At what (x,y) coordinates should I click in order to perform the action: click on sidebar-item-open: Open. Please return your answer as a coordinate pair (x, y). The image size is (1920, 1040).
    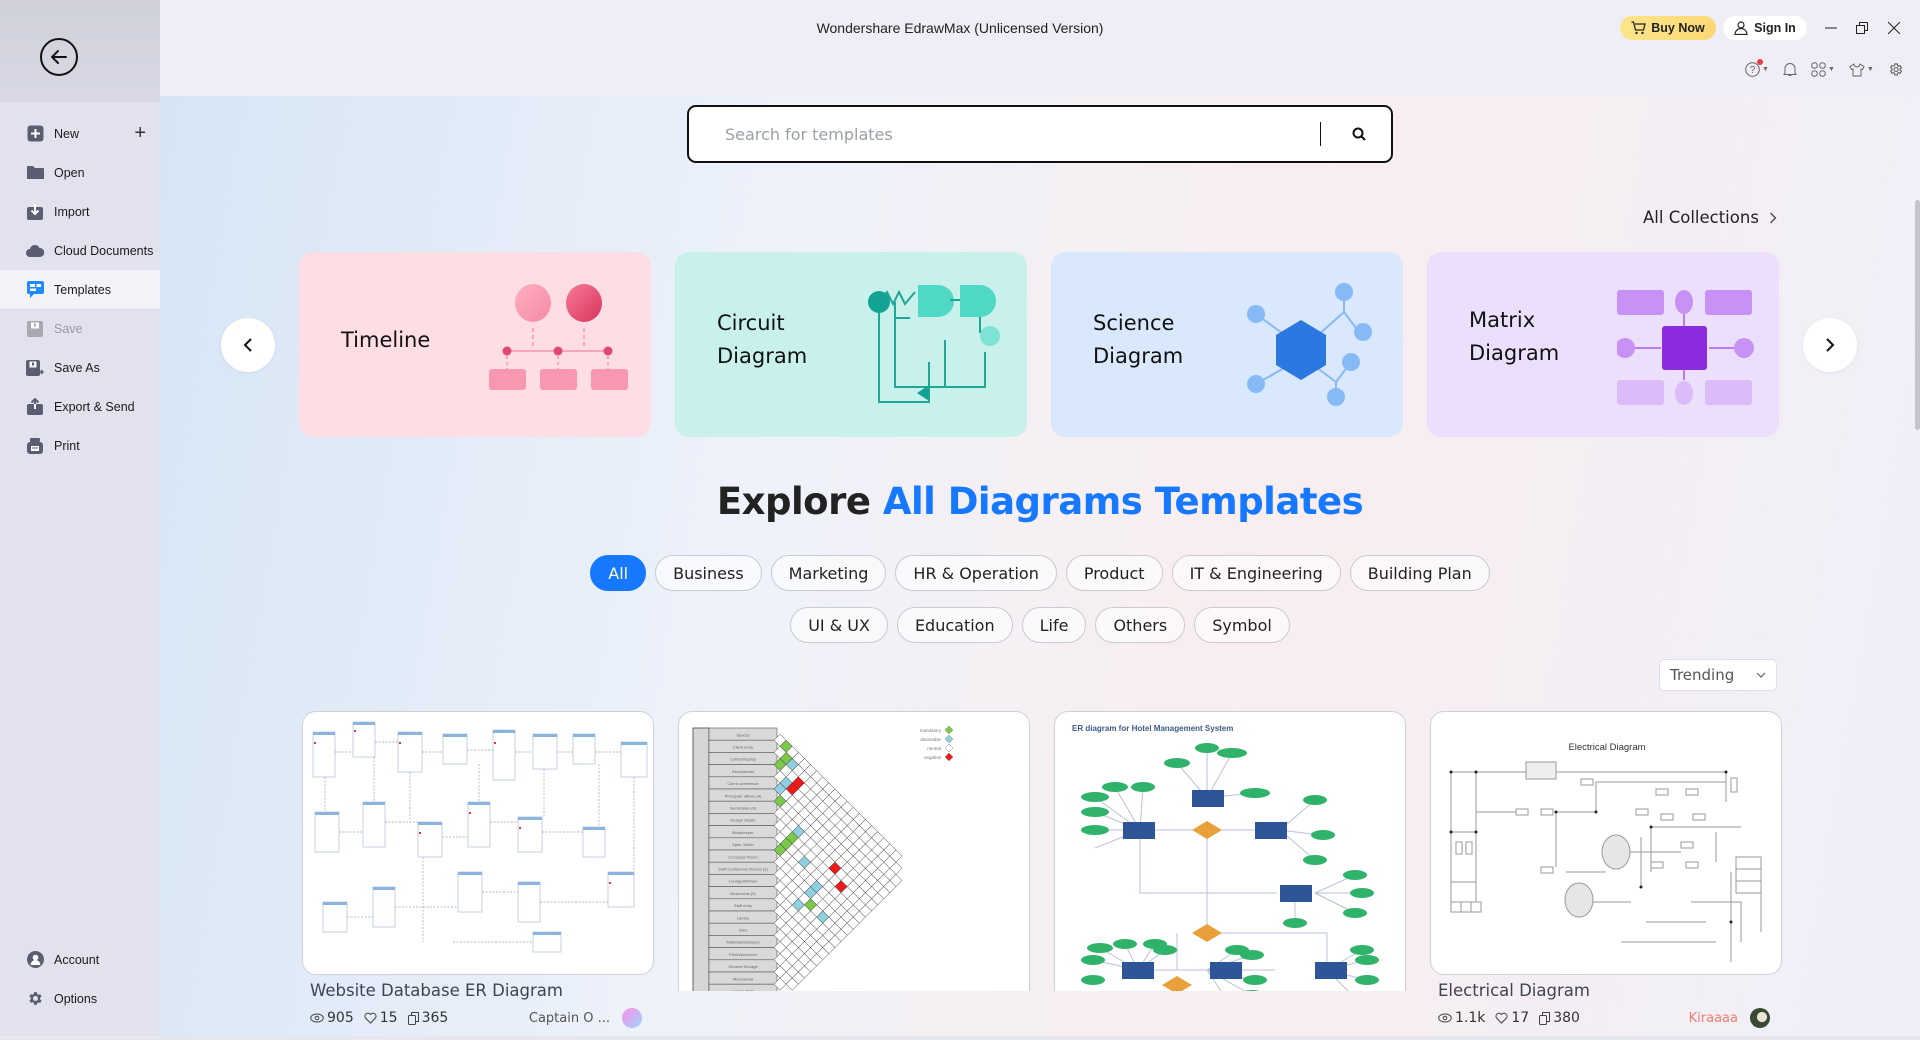
    Looking at the image, I should click on (80, 172).